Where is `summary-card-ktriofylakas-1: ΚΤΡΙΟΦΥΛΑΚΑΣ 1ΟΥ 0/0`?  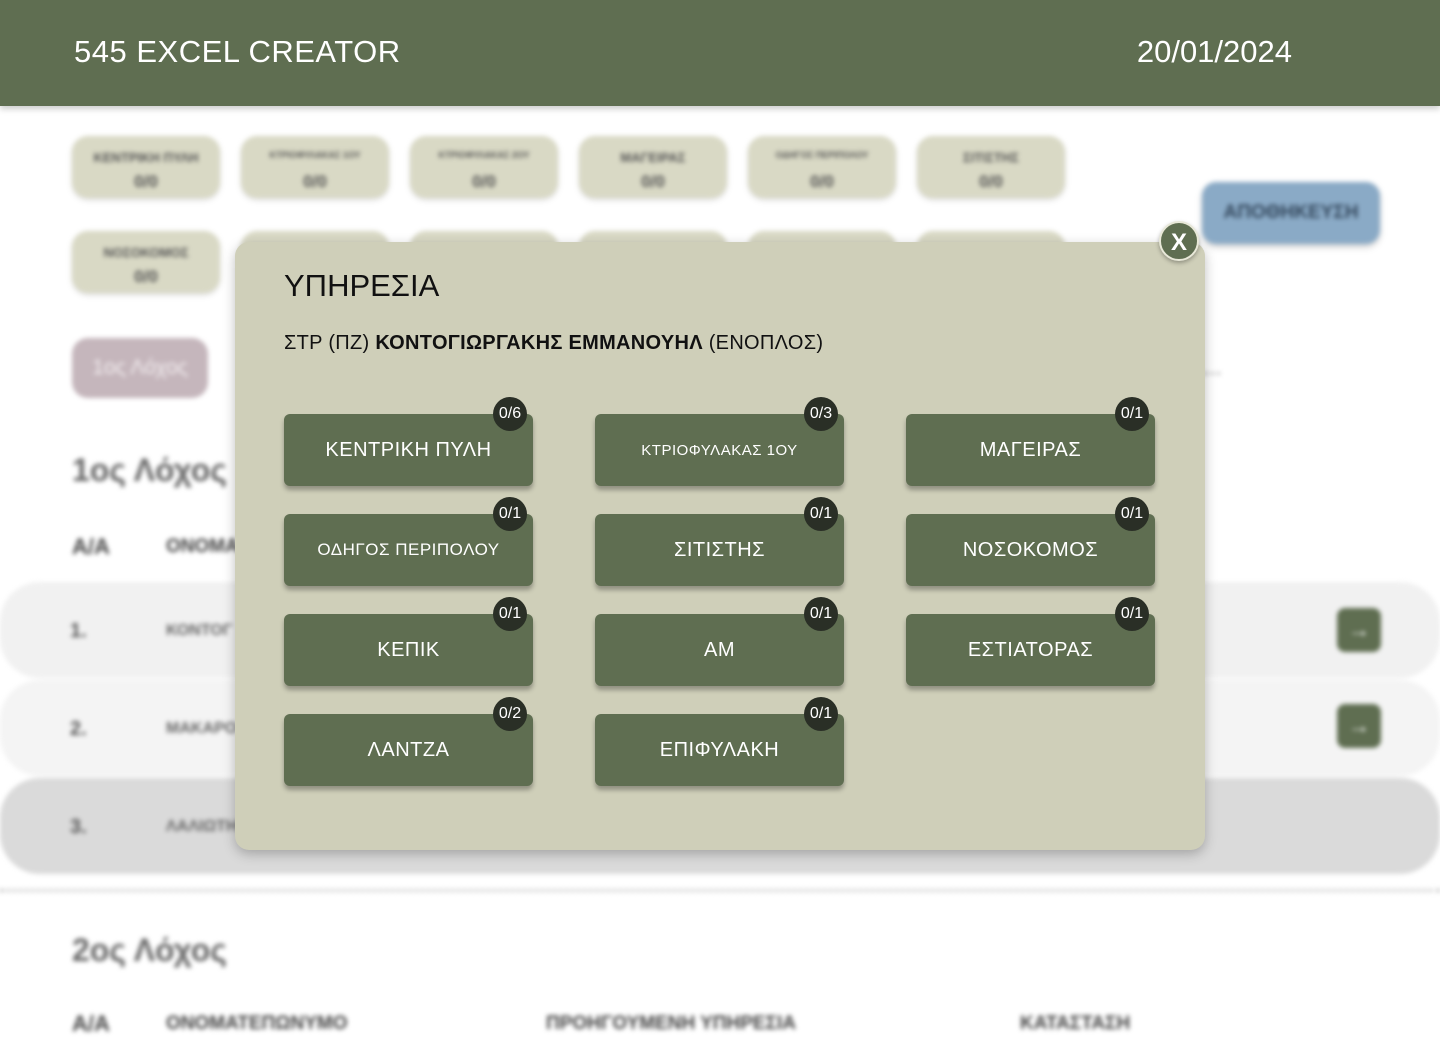
summary-card-ktriofylakas-1: ΚΤΡΙΟΦΥΛΑΚΑΣ 1ΟΥ 0/0 is located at coordinates (315, 167).